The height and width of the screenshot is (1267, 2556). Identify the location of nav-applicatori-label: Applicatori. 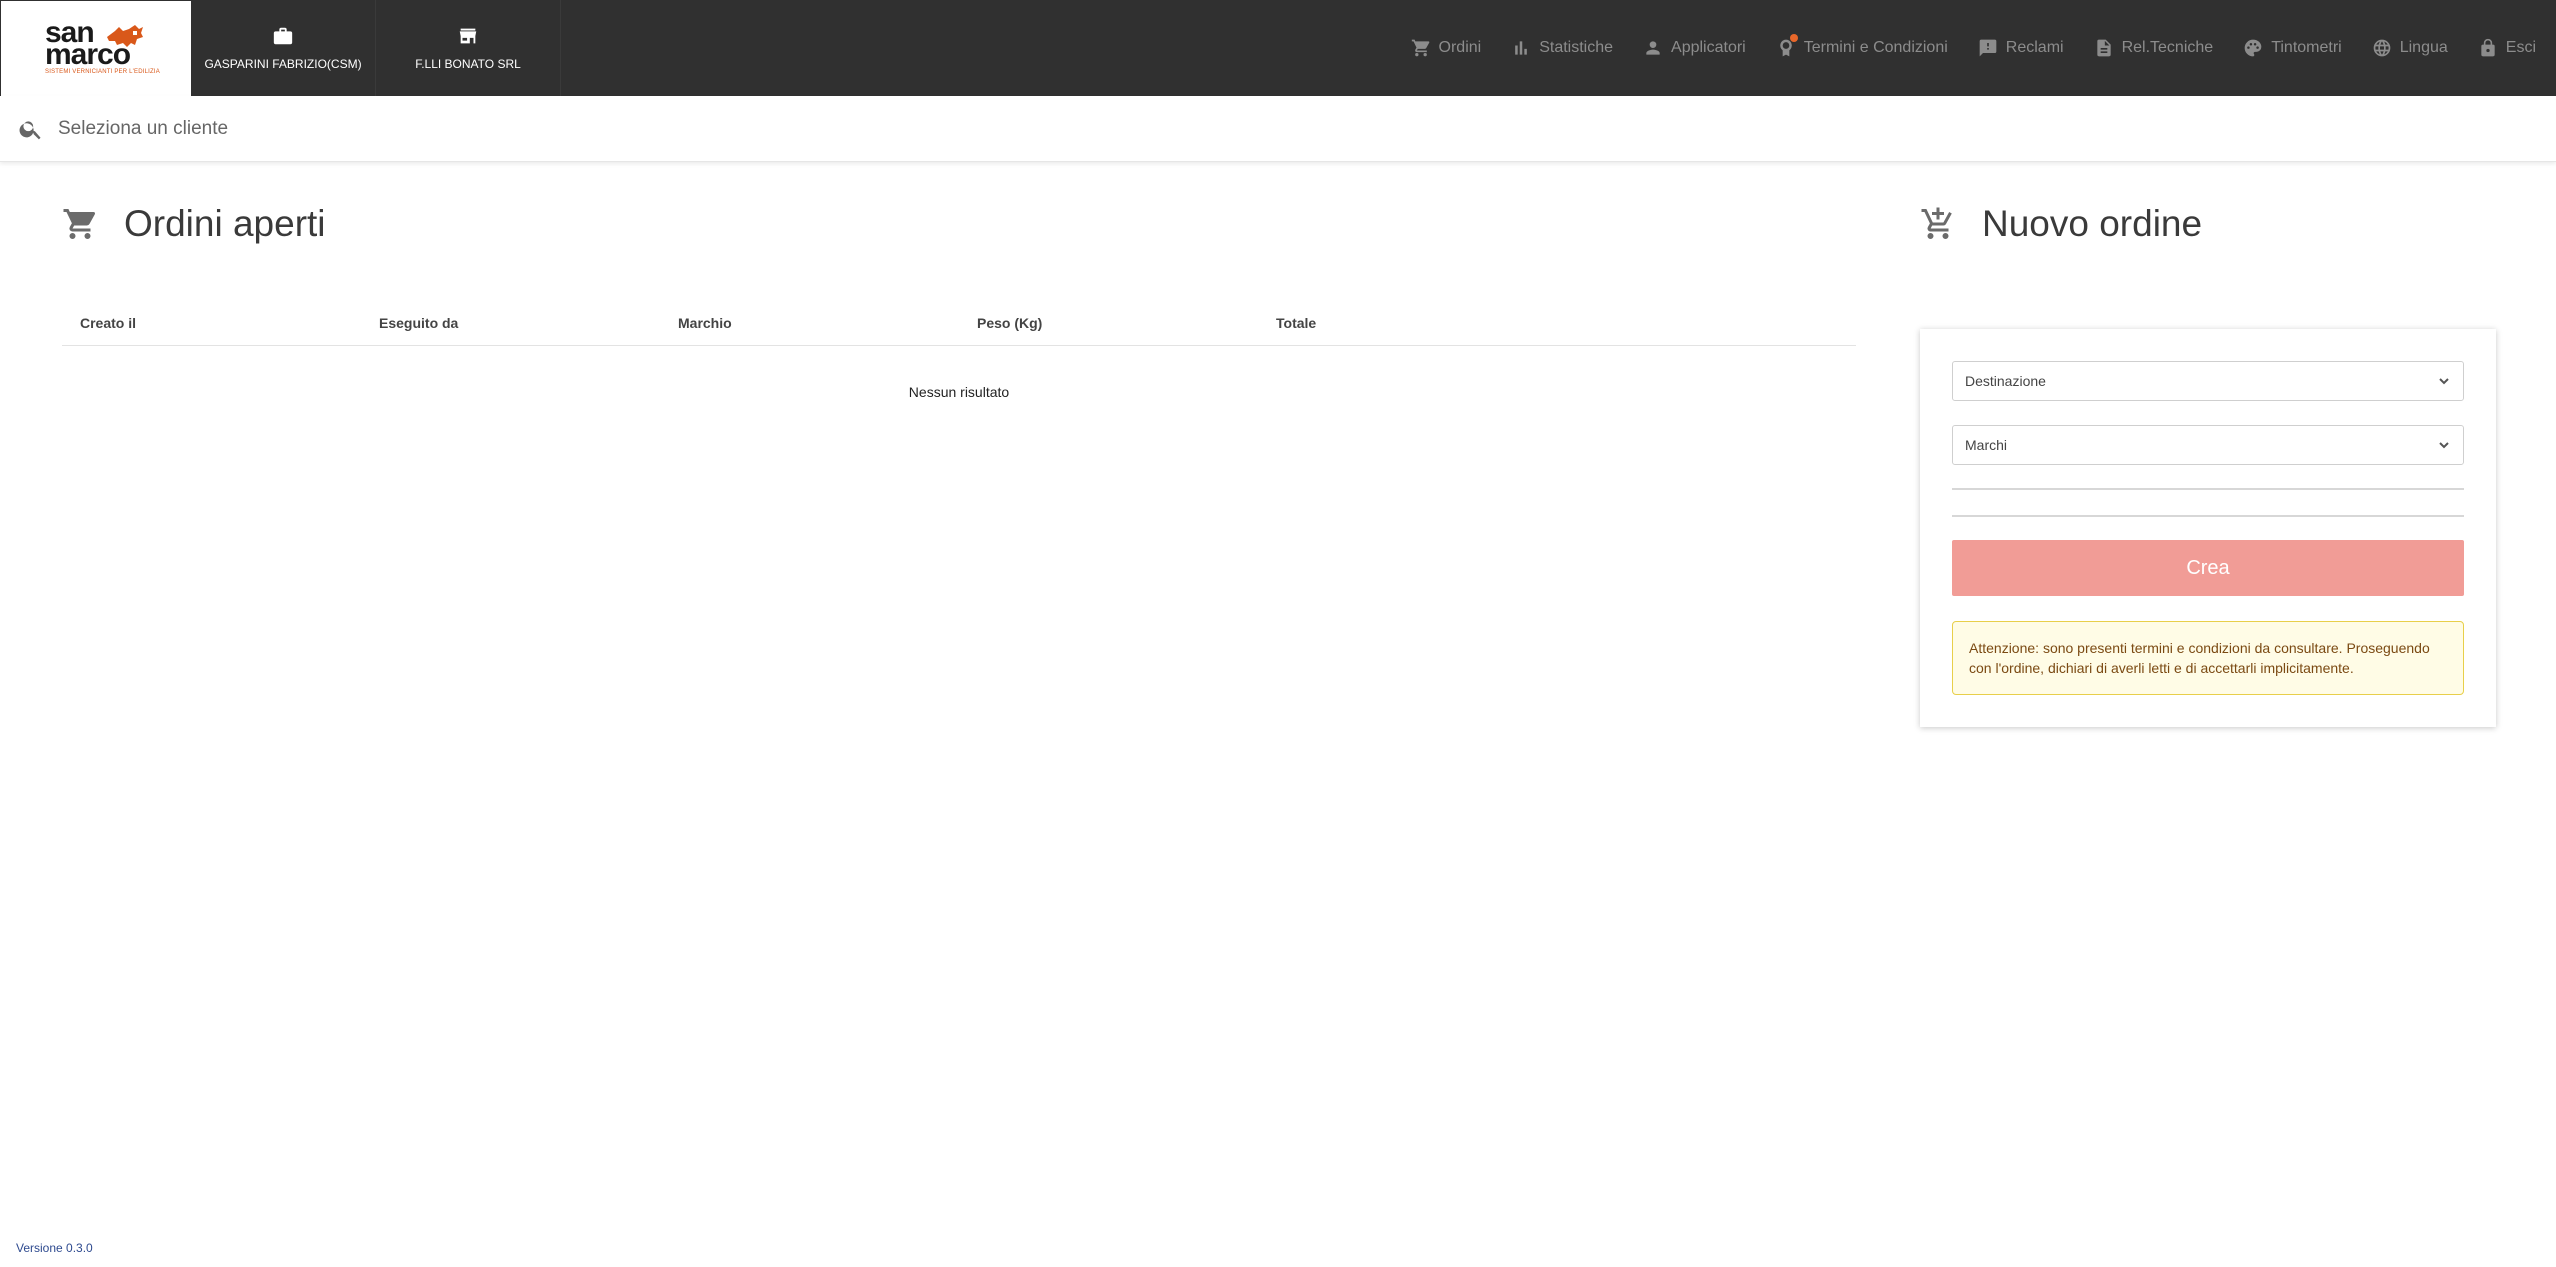
(1708, 47).